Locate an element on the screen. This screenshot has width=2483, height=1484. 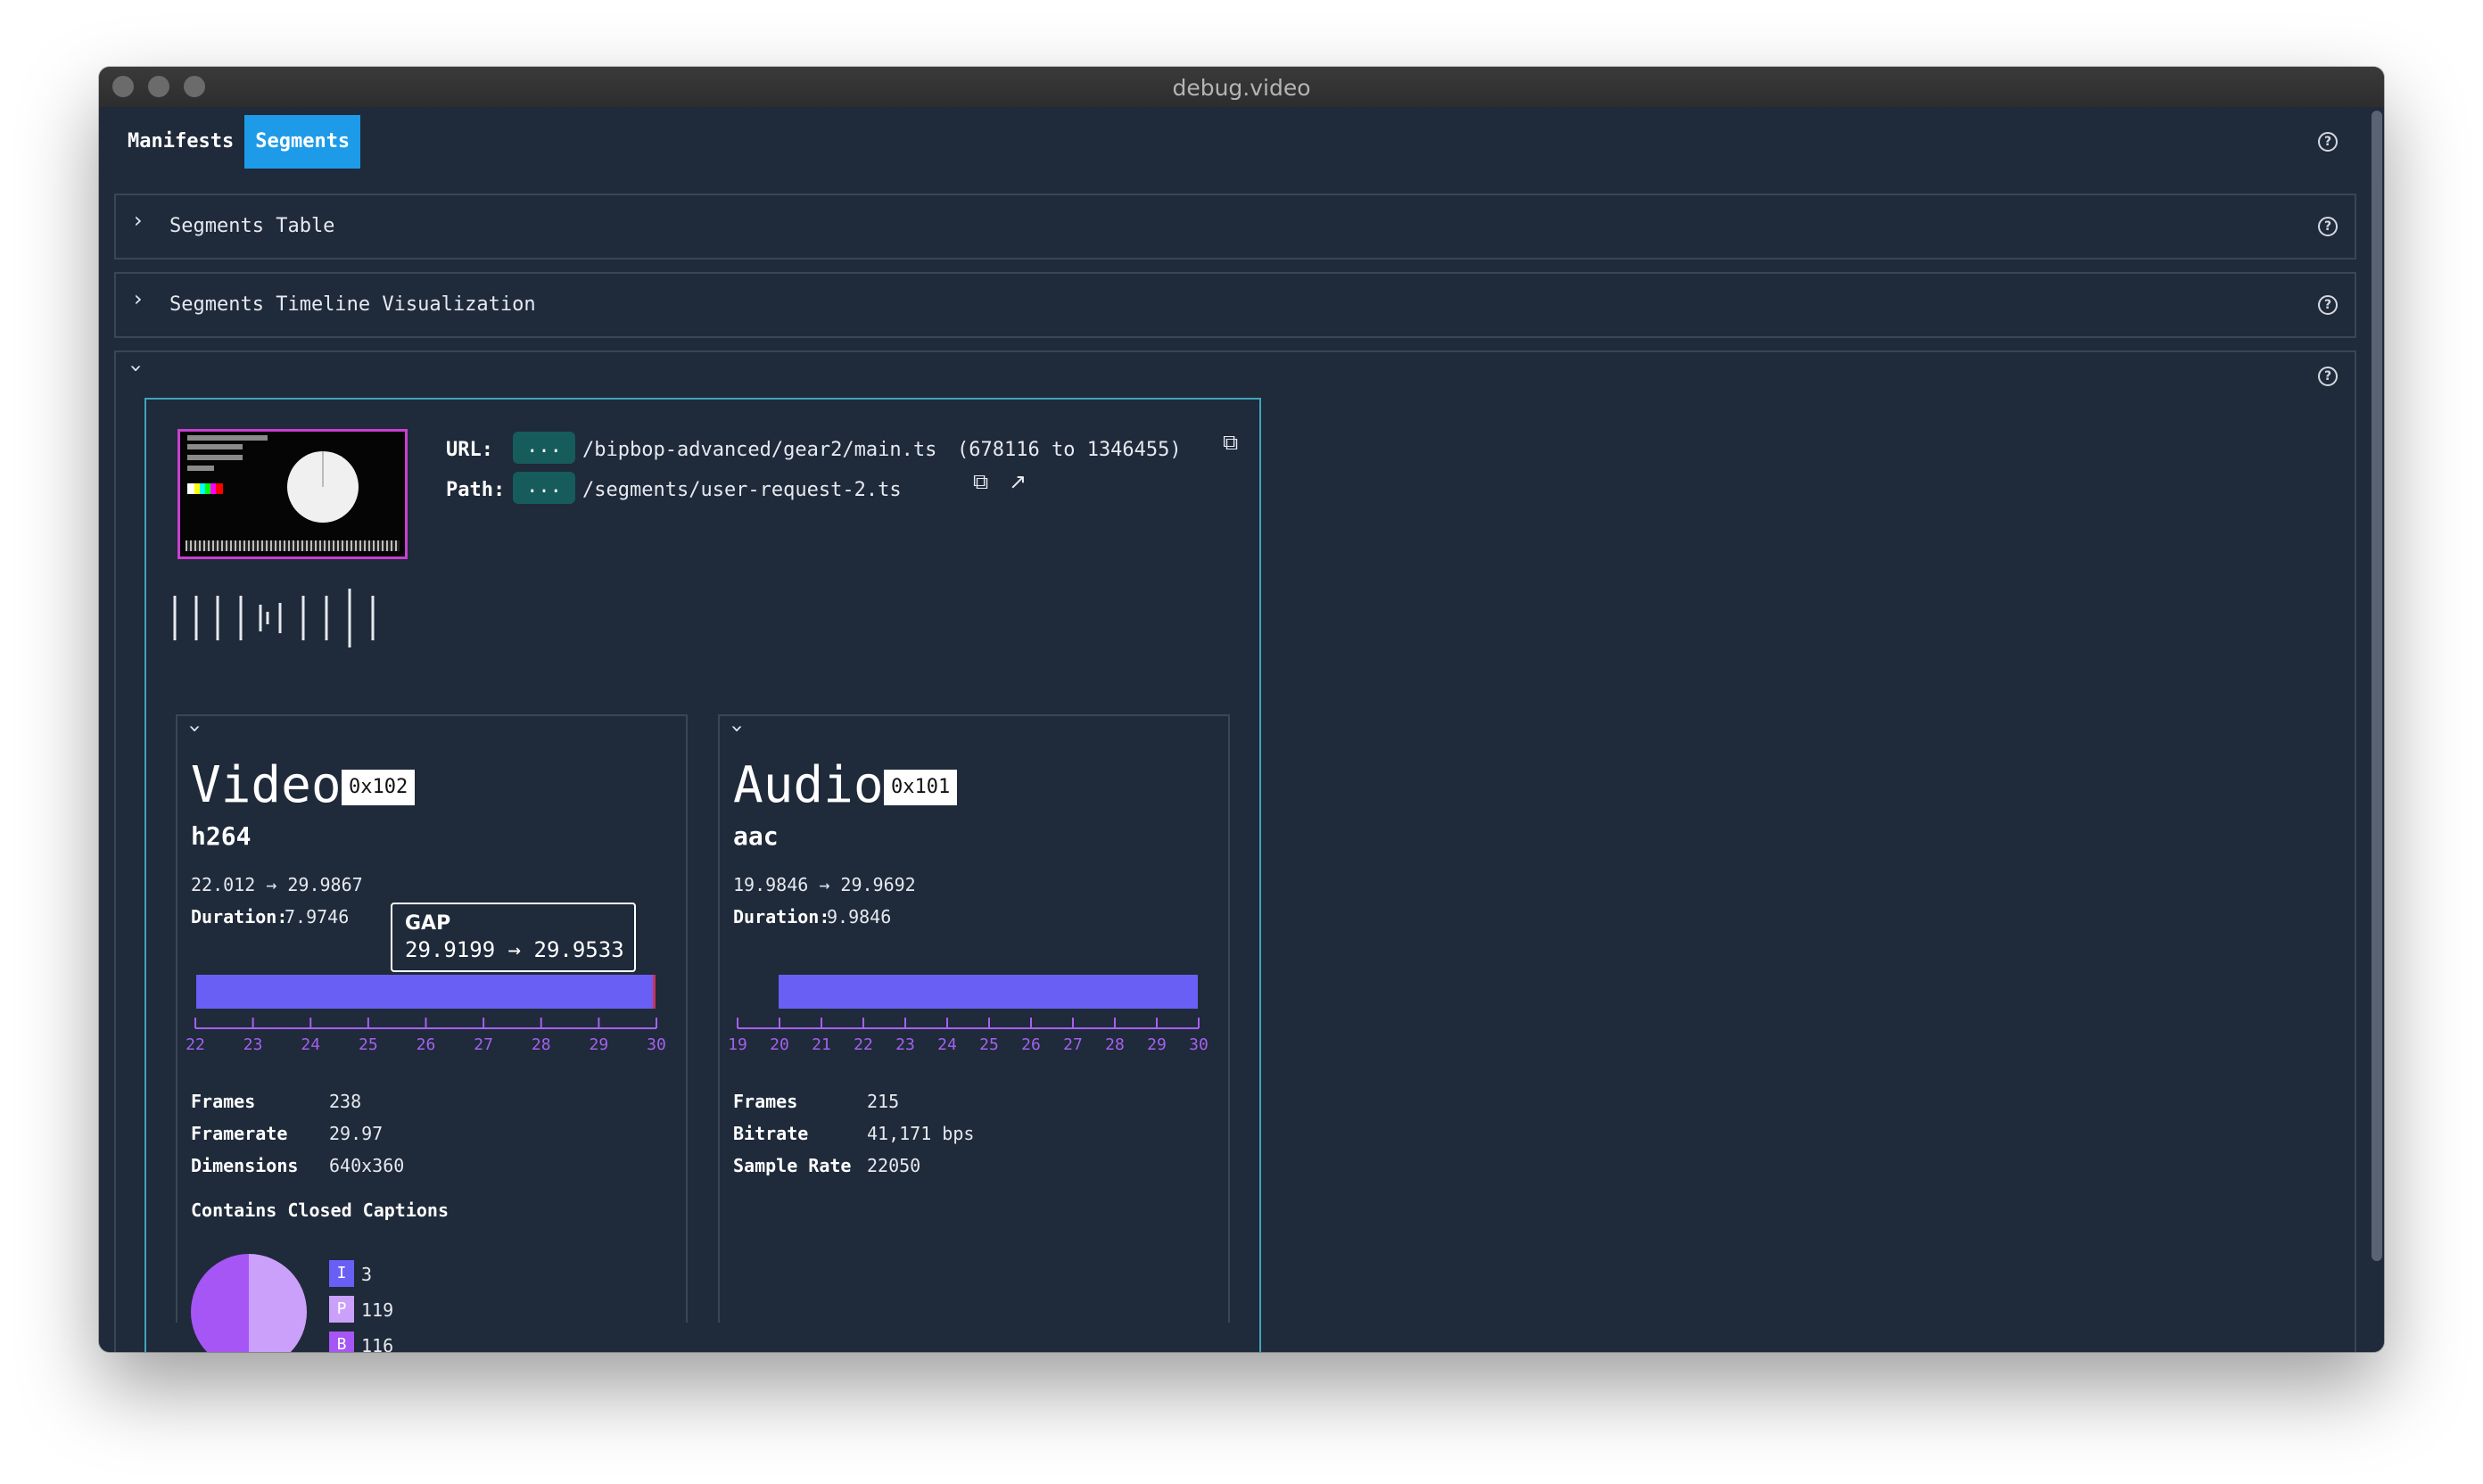
tab-segments: Segments is located at coordinates (302, 142).